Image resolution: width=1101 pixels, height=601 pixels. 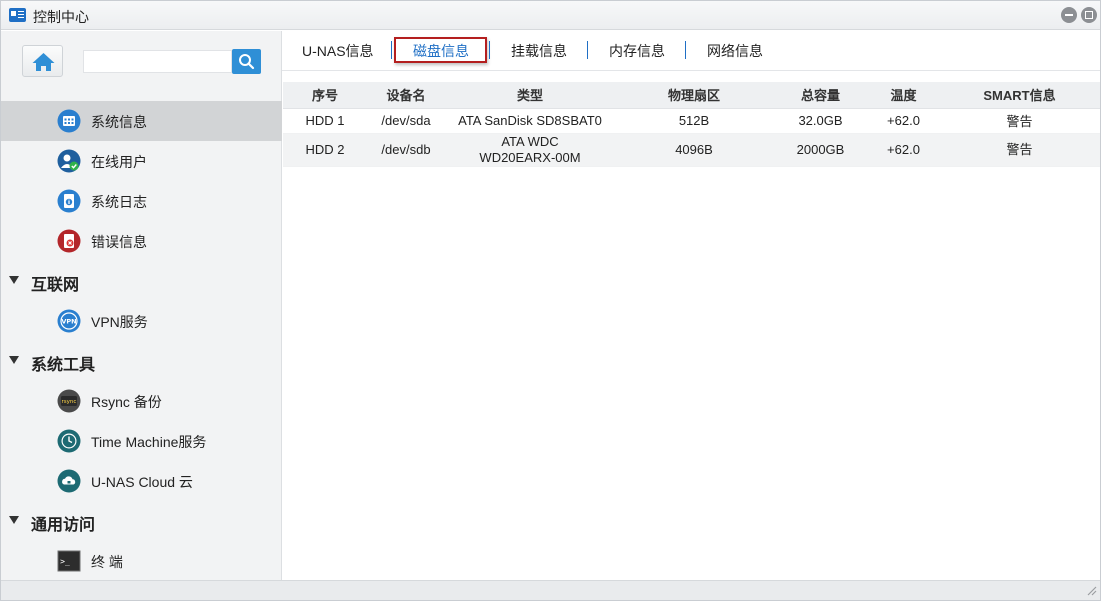 What do you see at coordinates (69, 441) in the screenshot?
I see `time-machine-icon` at bounding box center [69, 441].